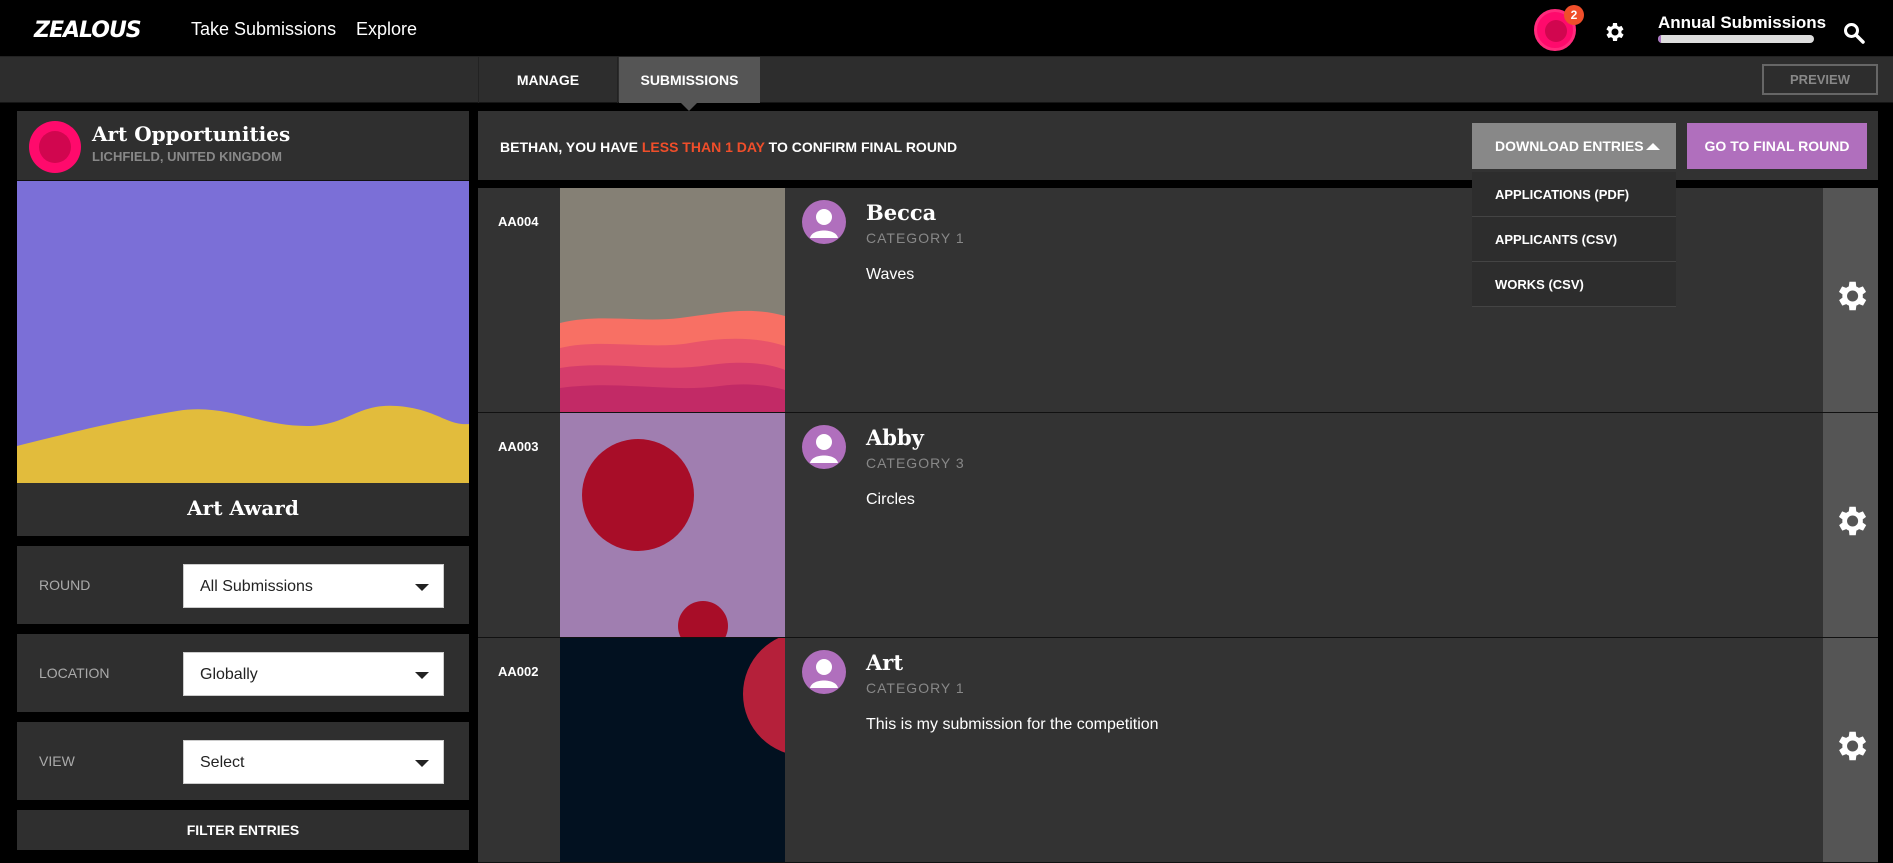 This screenshot has height=863, width=1893. What do you see at coordinates (187, 156) in the screenshot?
I see `organization-location: LICHFIELD, UNITED KINGDOM` at bounding box center [187, 156].